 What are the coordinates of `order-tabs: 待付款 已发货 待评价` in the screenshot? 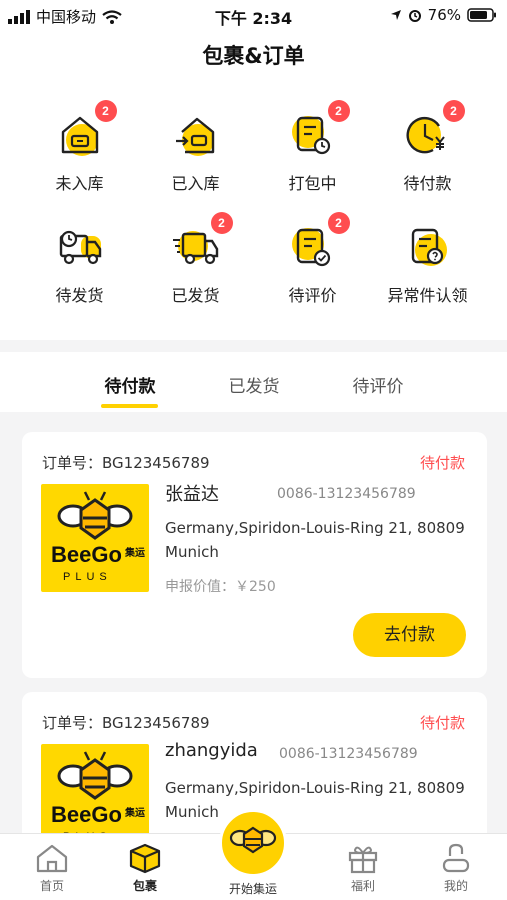 It's located at (253, 382).